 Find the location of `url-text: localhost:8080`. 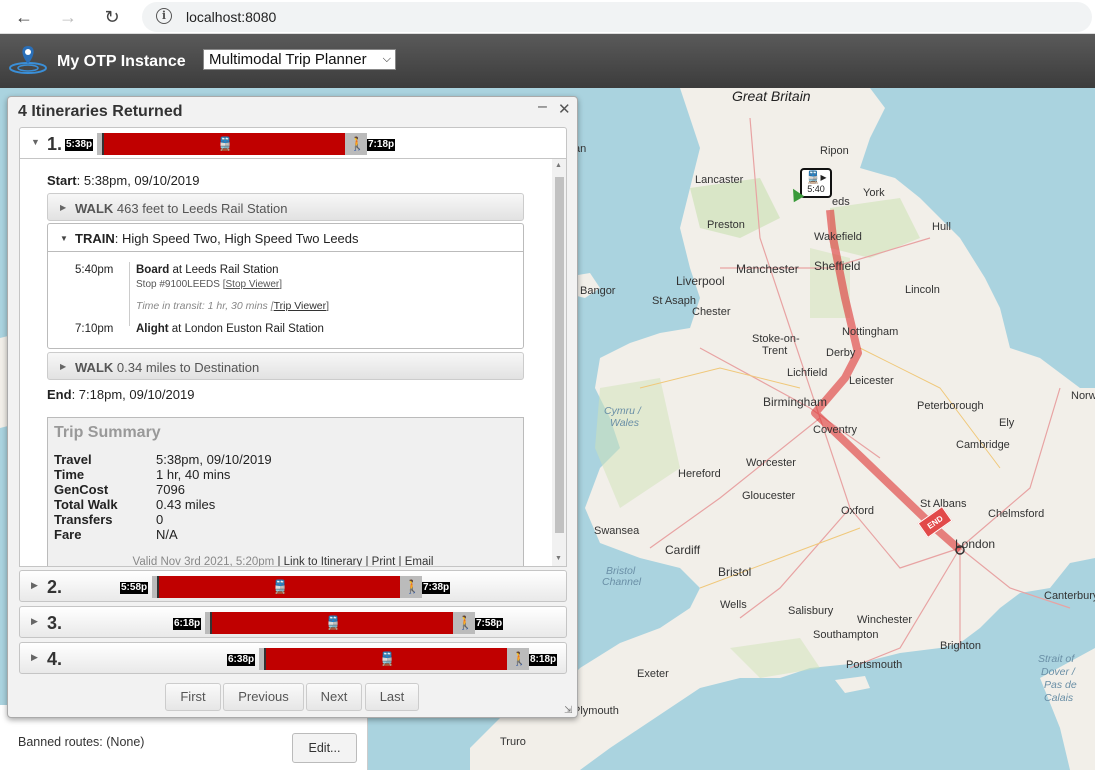

url-text: localhost:8080 is located at coordinates (231, 17).